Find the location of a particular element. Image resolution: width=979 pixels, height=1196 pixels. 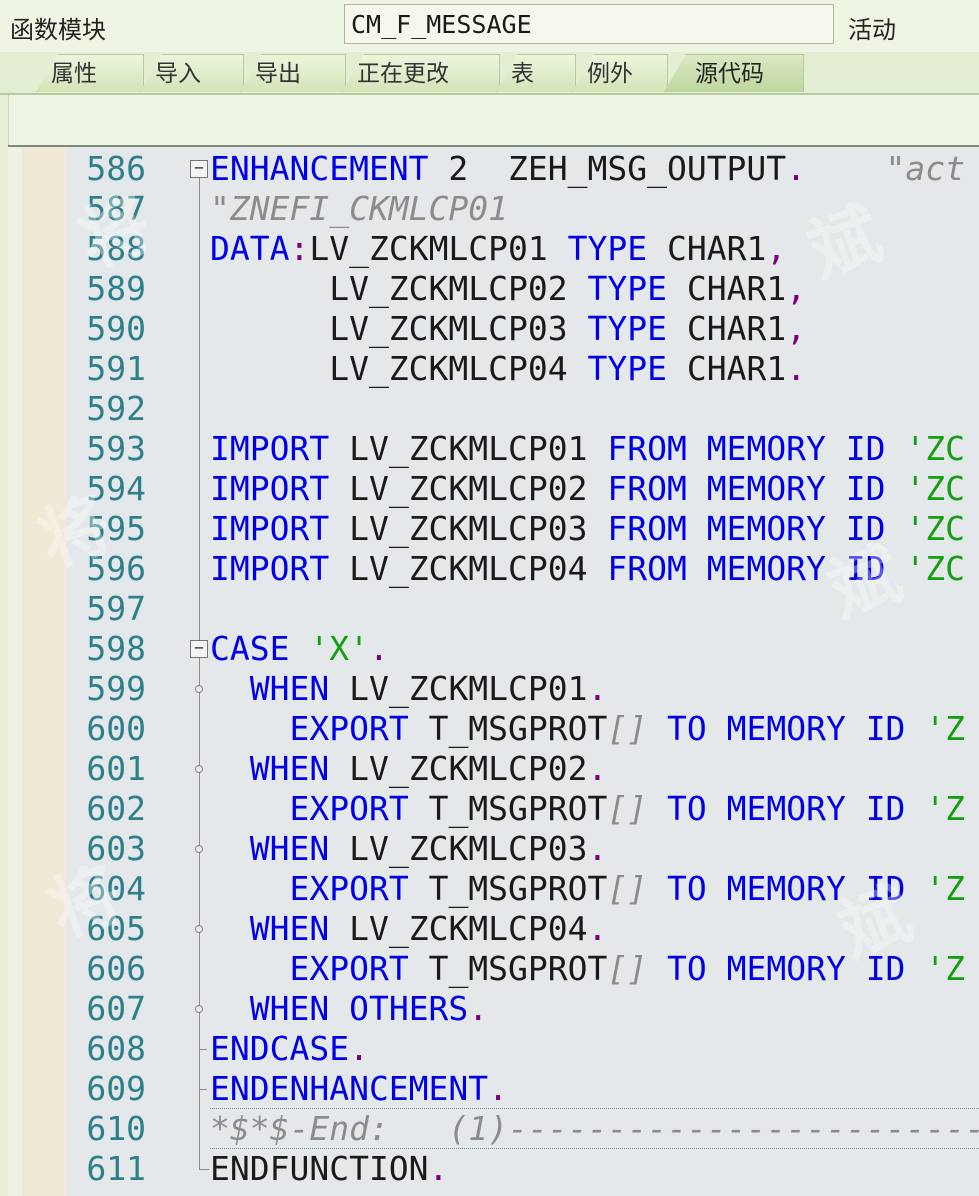

code-line: LV_ZCKMLCP03 TYPE CHAR1, is located at coordinates (508, 329).